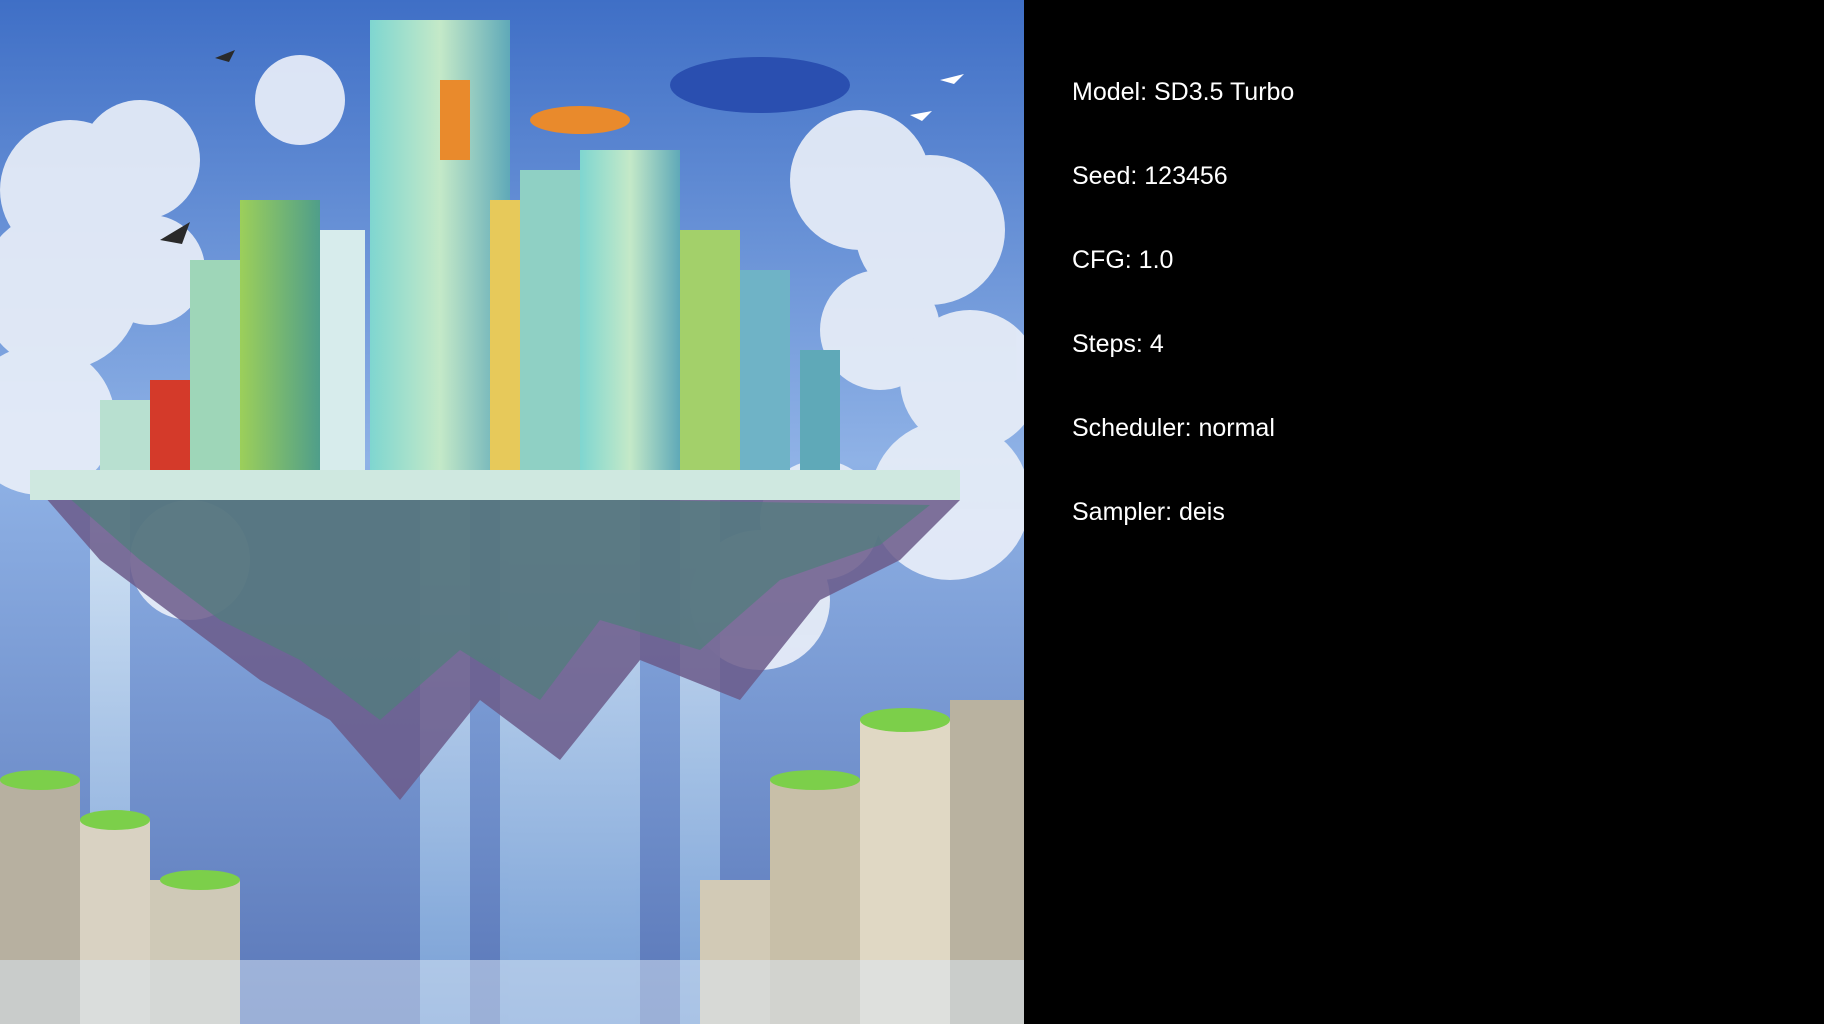 The image size is (1824, 1024). I want to click on steps-label: Steps: 4, so click(1118, 344).